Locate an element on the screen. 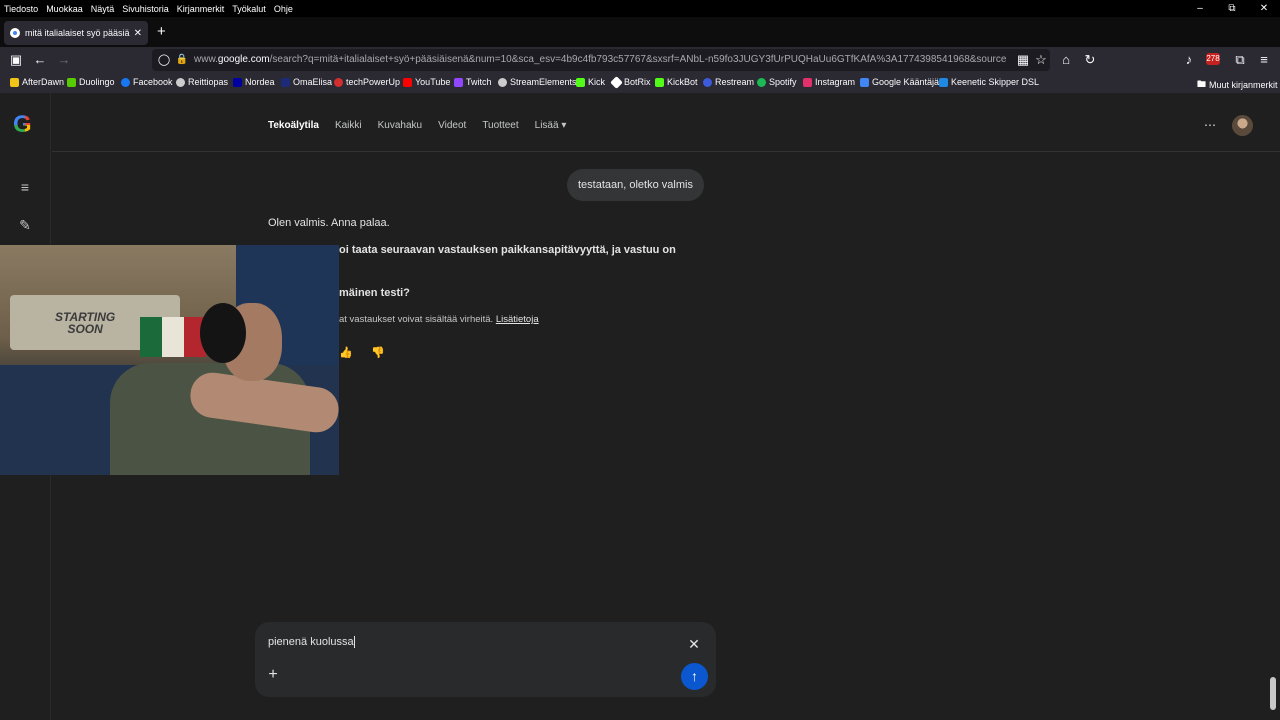 This screenshot has height=720, width=1280. italian-flag is located at coordinates (173, 337).